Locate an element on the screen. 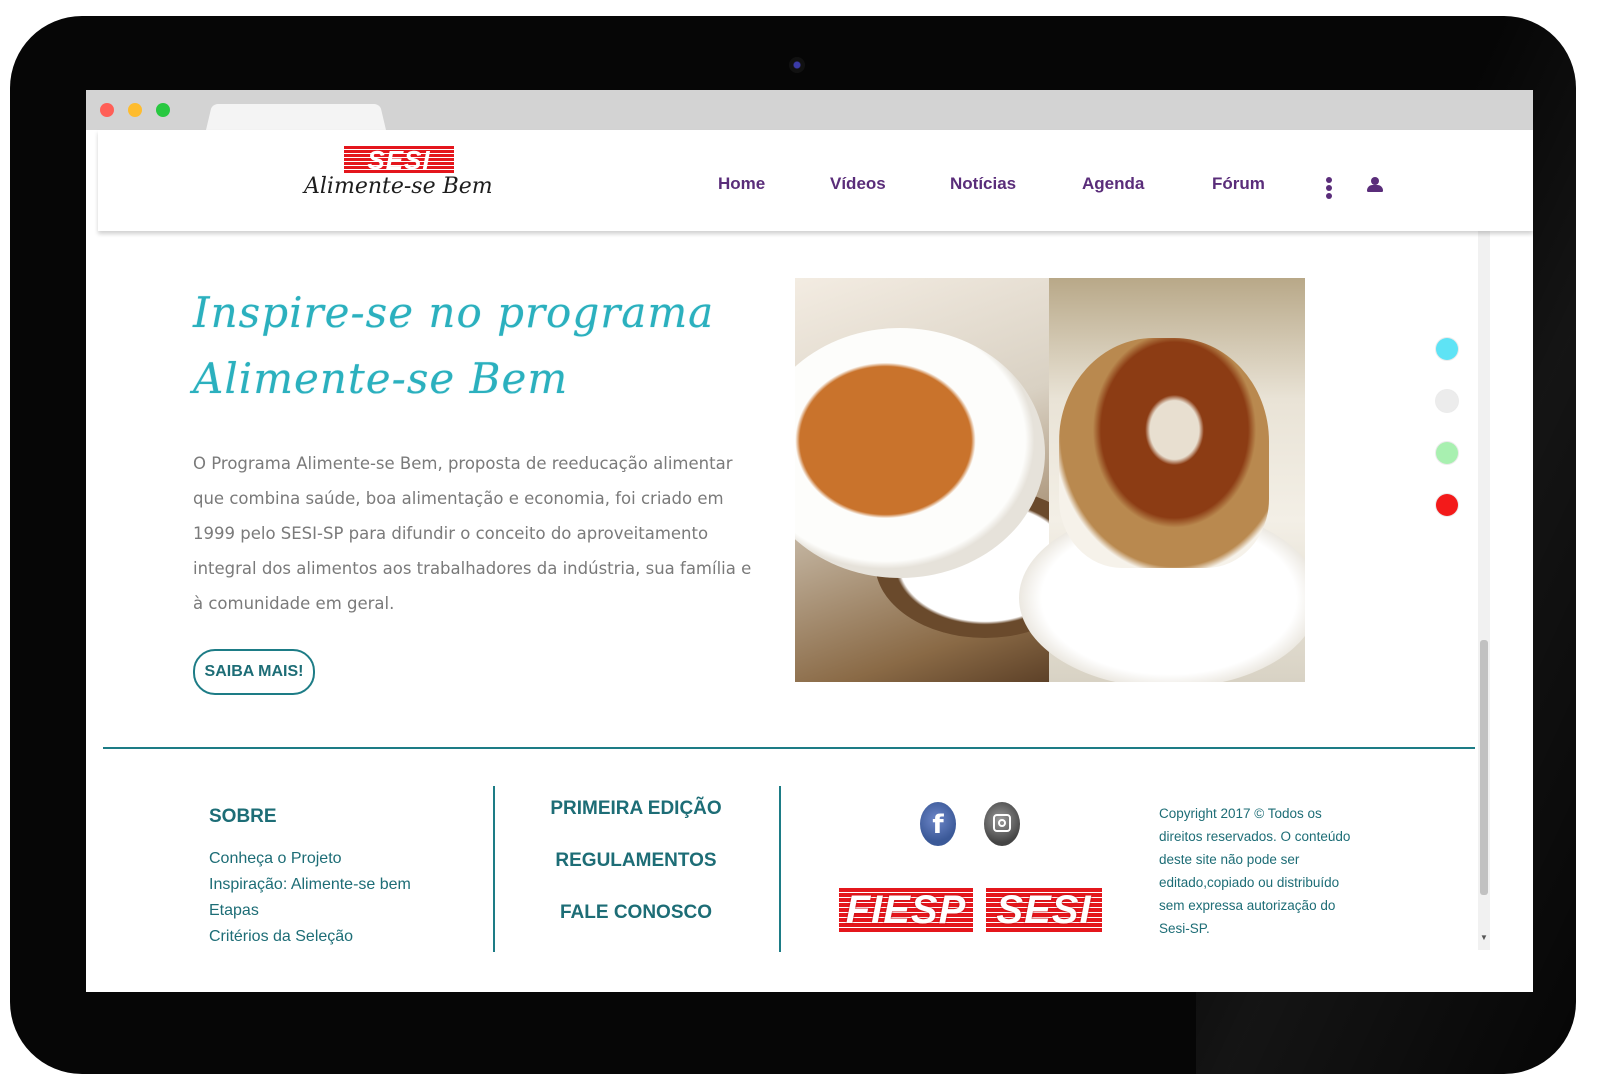  page-scrollbar is located at coordinates (1484, 590).